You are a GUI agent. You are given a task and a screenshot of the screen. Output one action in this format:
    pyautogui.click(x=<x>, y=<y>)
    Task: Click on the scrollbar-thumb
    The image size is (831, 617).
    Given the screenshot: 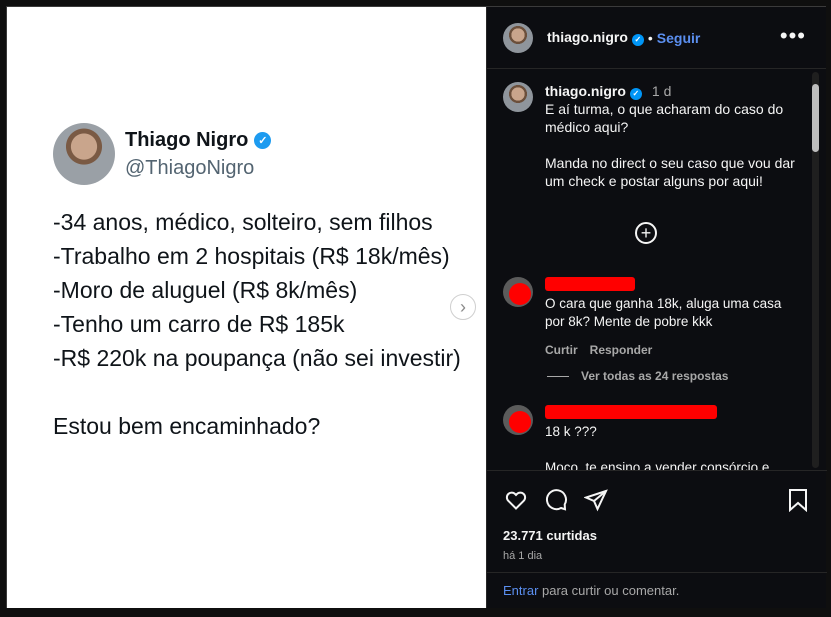 What is the action you would take?
    pyautogui.click(x=815, y=118)
    